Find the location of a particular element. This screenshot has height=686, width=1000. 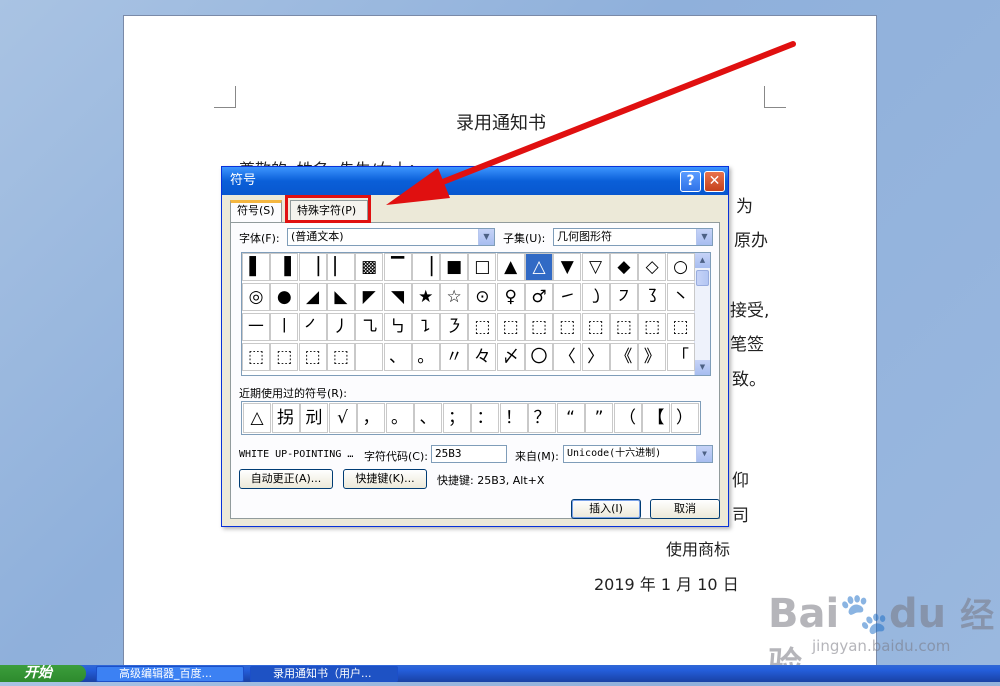

symbol-cell: 〆 is located at coordinates (510, 357).